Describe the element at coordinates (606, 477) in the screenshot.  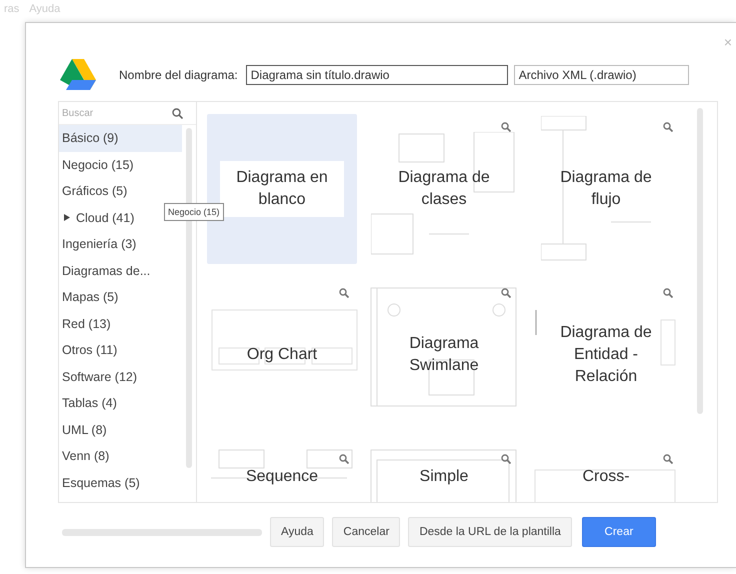
I see `template-title: Cross-` at that location.